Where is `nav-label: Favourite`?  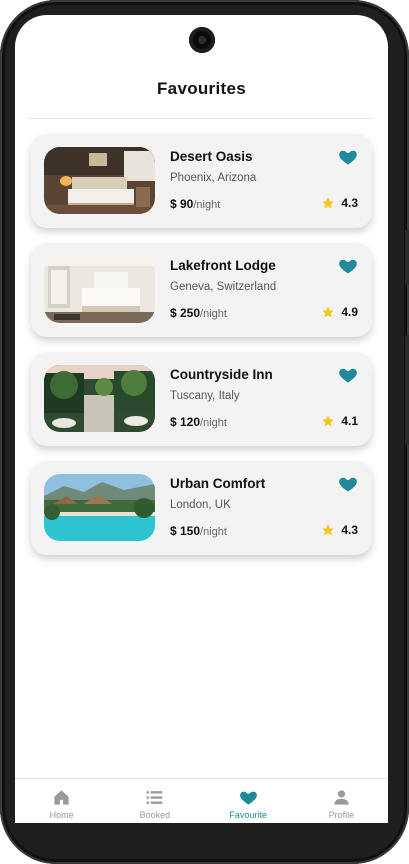
nav-label: Favourite is located at coordinates (248, 815).